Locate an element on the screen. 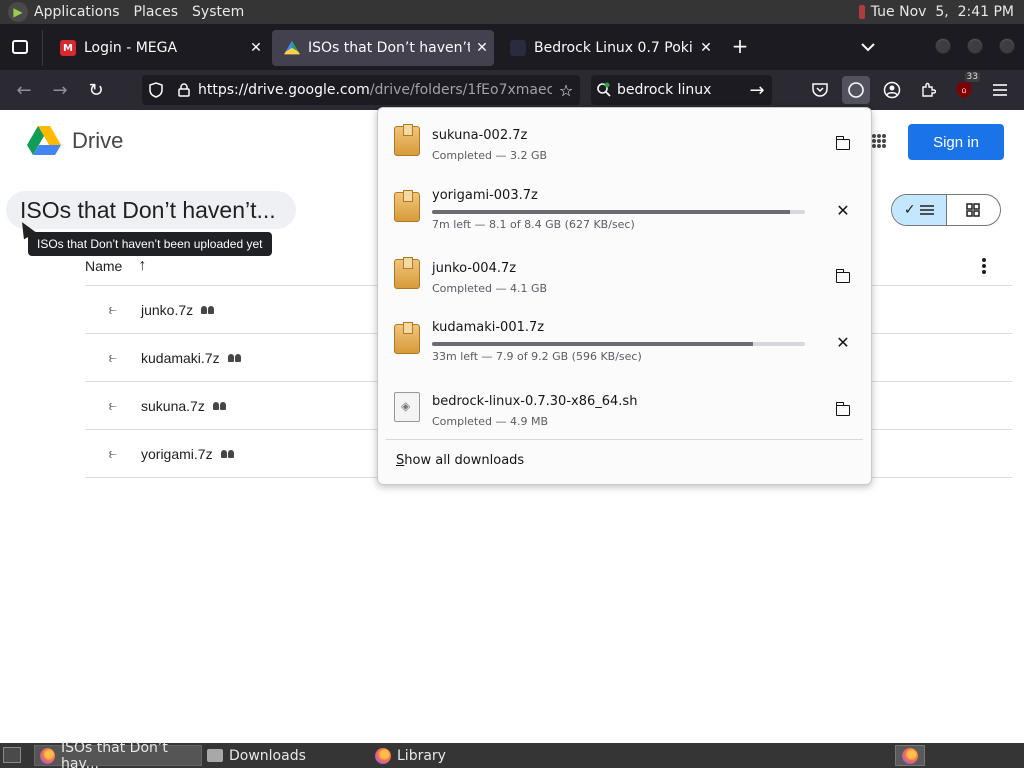  download-status: 7m left — 8.1 of 8.4 GB (627 KB/sec) is located at coordinates (533, 224).